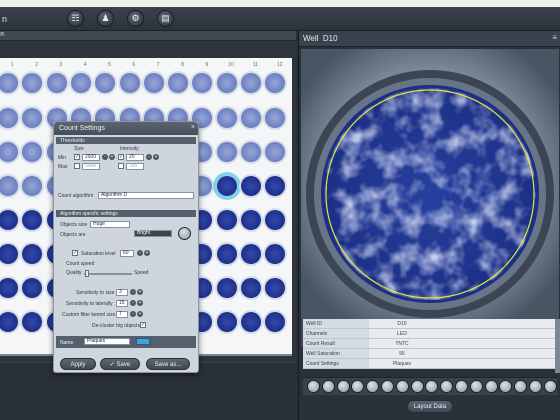  I want to click on kernel-size-input: 7, so click(122, 314).